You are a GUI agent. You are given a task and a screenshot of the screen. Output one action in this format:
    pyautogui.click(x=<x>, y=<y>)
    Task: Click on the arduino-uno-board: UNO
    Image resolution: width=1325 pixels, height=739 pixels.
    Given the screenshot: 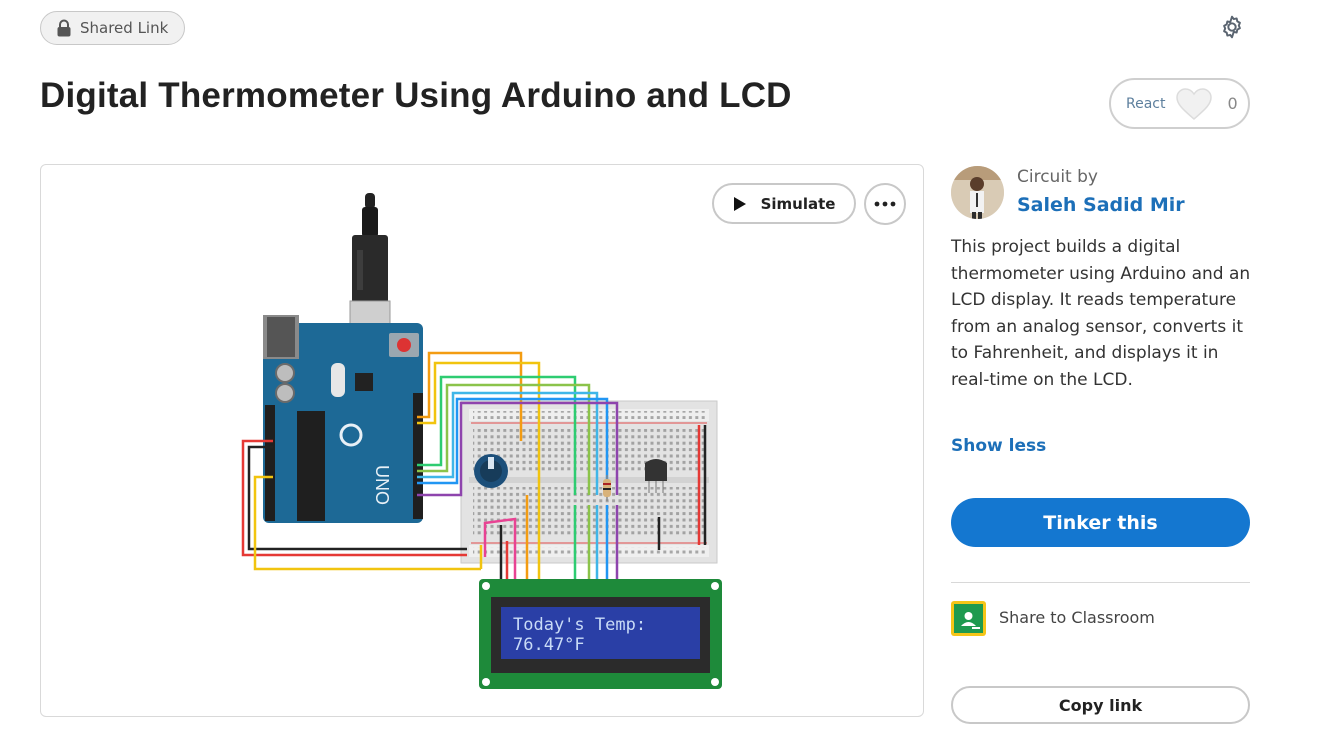 What is the action you would take?
    pyautogui.click(x=343, y=419)
    